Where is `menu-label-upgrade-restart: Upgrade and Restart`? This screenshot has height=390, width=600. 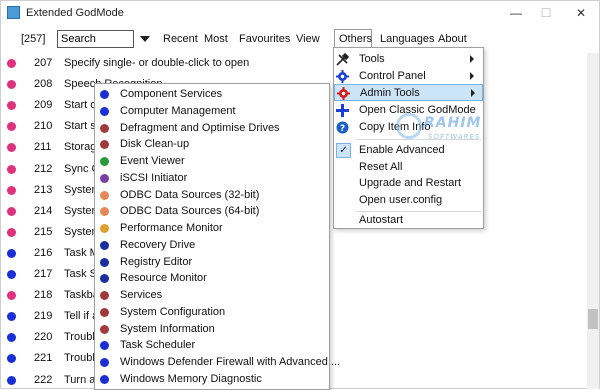 menu-label-upgrade-restart: Upgrade and Restart is located at coordinates (410, 183).